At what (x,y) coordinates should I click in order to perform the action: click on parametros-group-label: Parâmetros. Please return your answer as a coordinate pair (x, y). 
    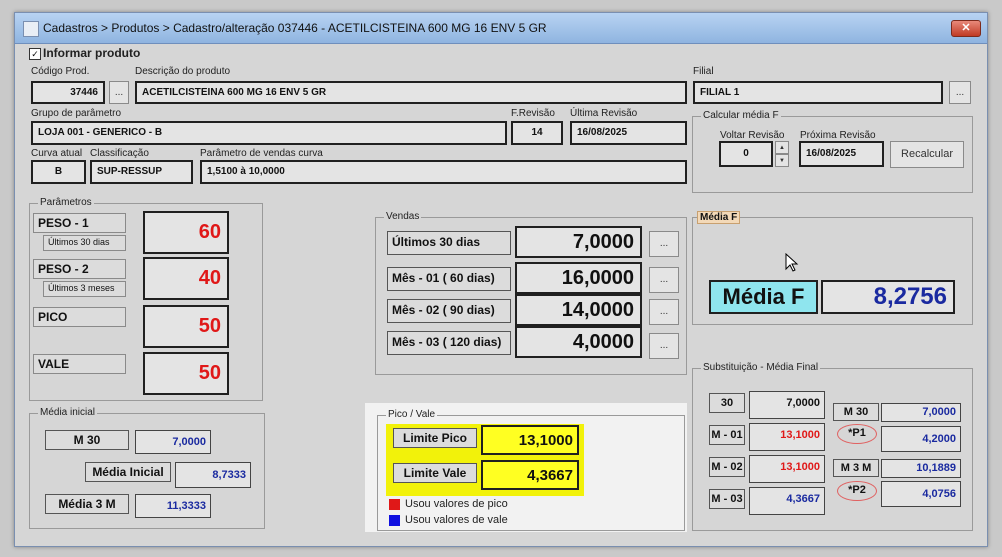
    Looking at the image, I should click on (66, 202).